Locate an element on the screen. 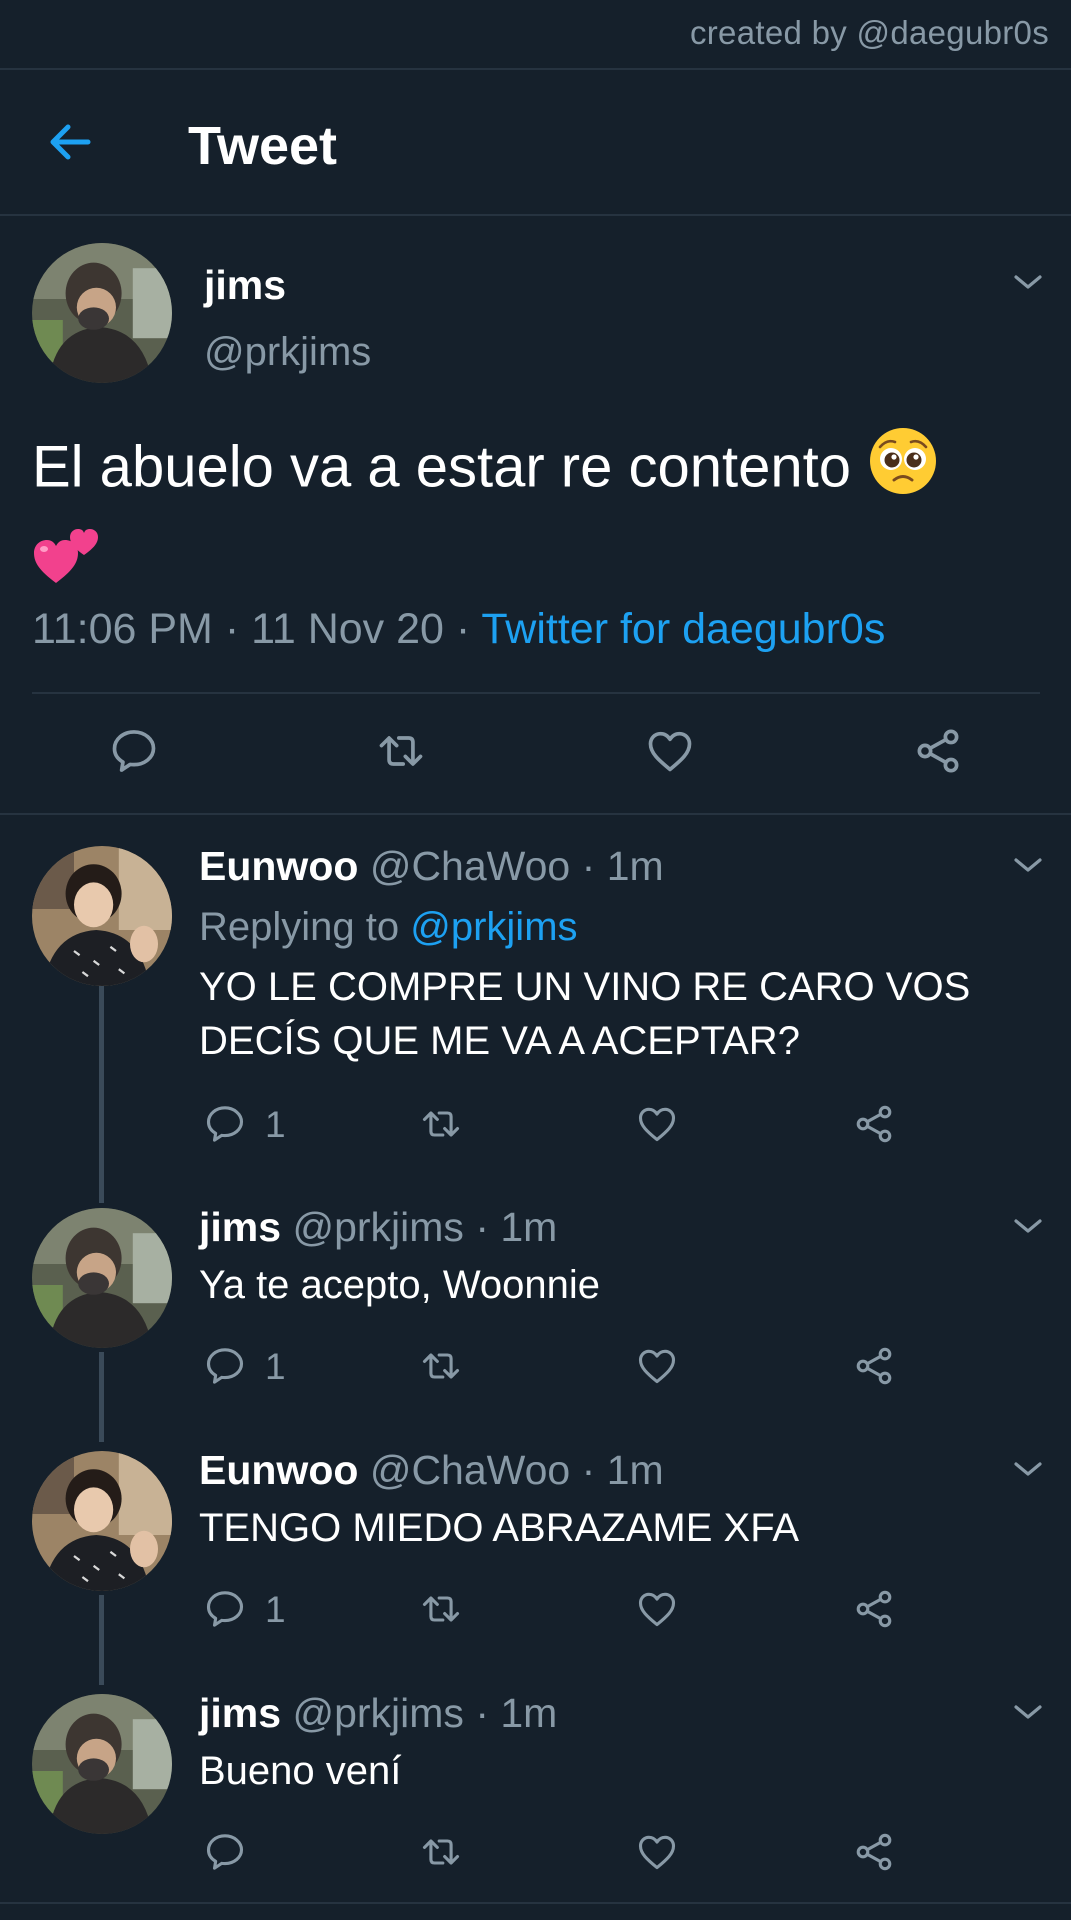 This screenshot has height=1920, width=1071. tweet-time: 11:06 PM is located at coordinates (122, 629).